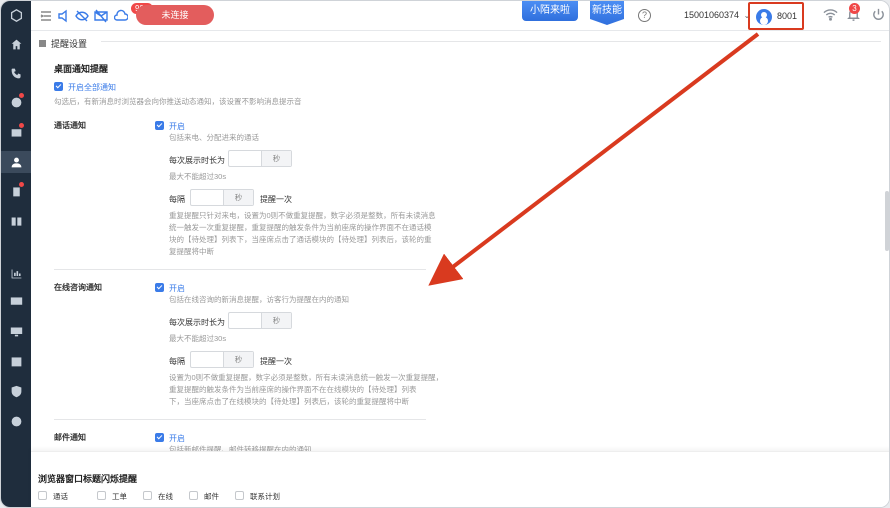  Describe the element at coordinates (175, 15) in the screenshot. I see `connection-status-button: 未连接` at that location.